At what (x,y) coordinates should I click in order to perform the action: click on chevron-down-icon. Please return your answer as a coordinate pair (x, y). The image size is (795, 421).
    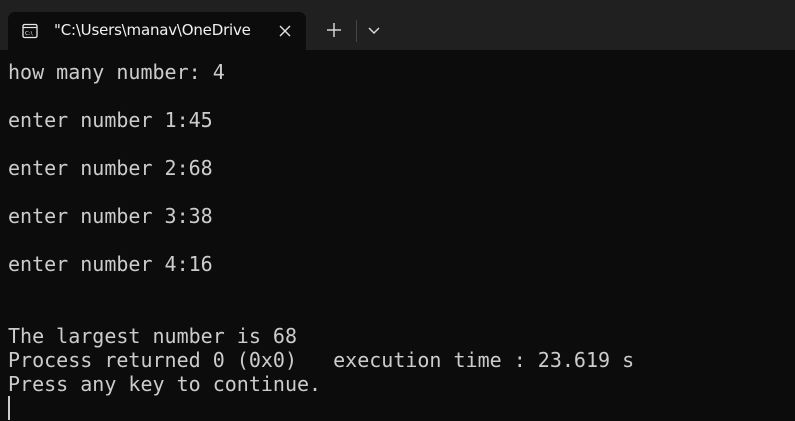
    Looking at the image, I should click on (374, 30).